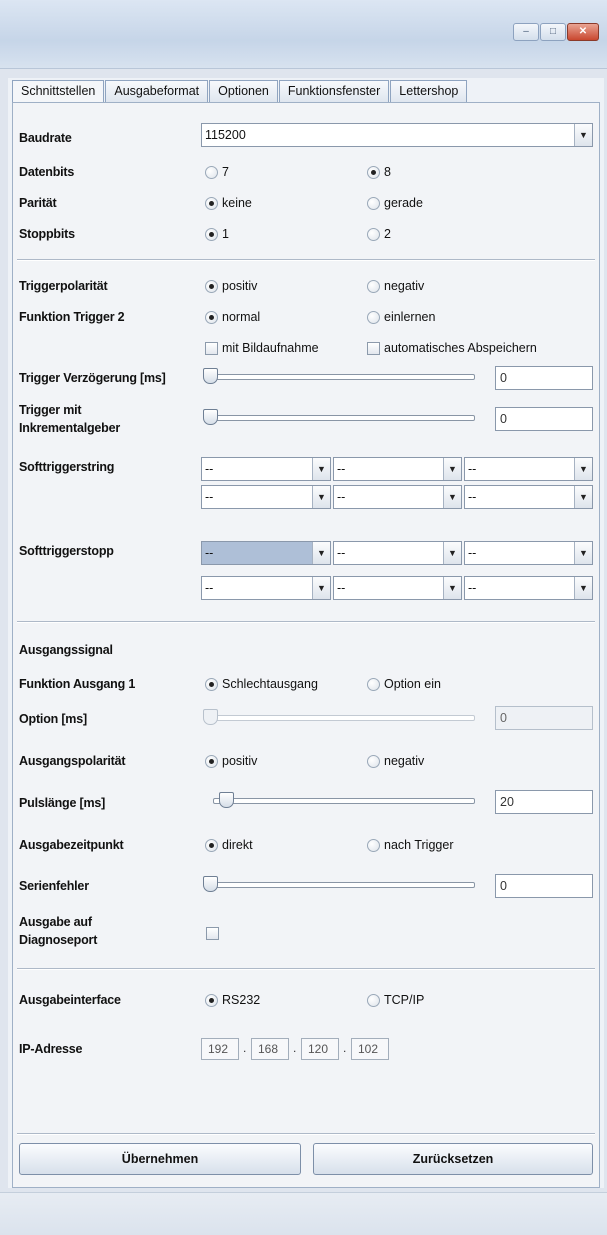  Describe the element at coordinates (397, 497) in the screenshot. I see `softtriggerstring-select-5: -- ▼` at that location.